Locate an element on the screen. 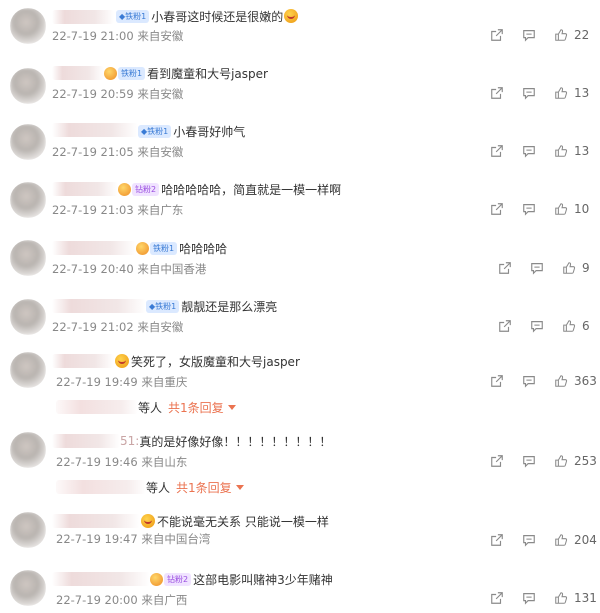  like-count: 6 is located at coordinates (586, 326).